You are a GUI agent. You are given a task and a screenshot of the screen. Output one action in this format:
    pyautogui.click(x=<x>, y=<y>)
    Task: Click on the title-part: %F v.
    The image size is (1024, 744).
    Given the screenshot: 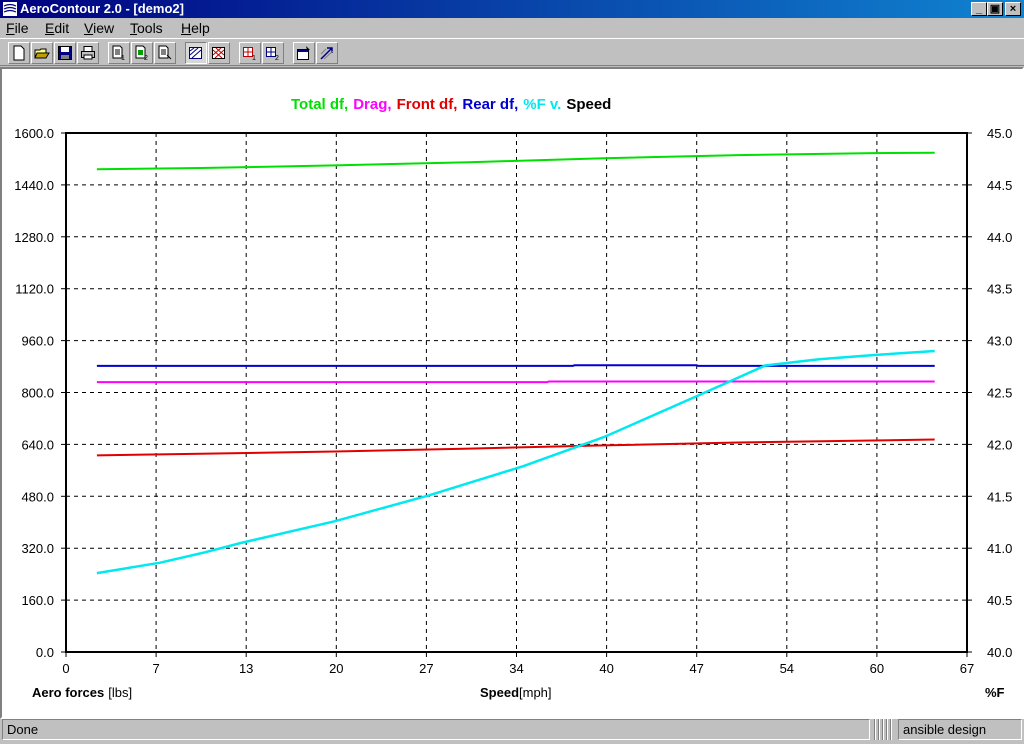 What is the action you would take?
    pyautogui.click(x=542, y=104)
    